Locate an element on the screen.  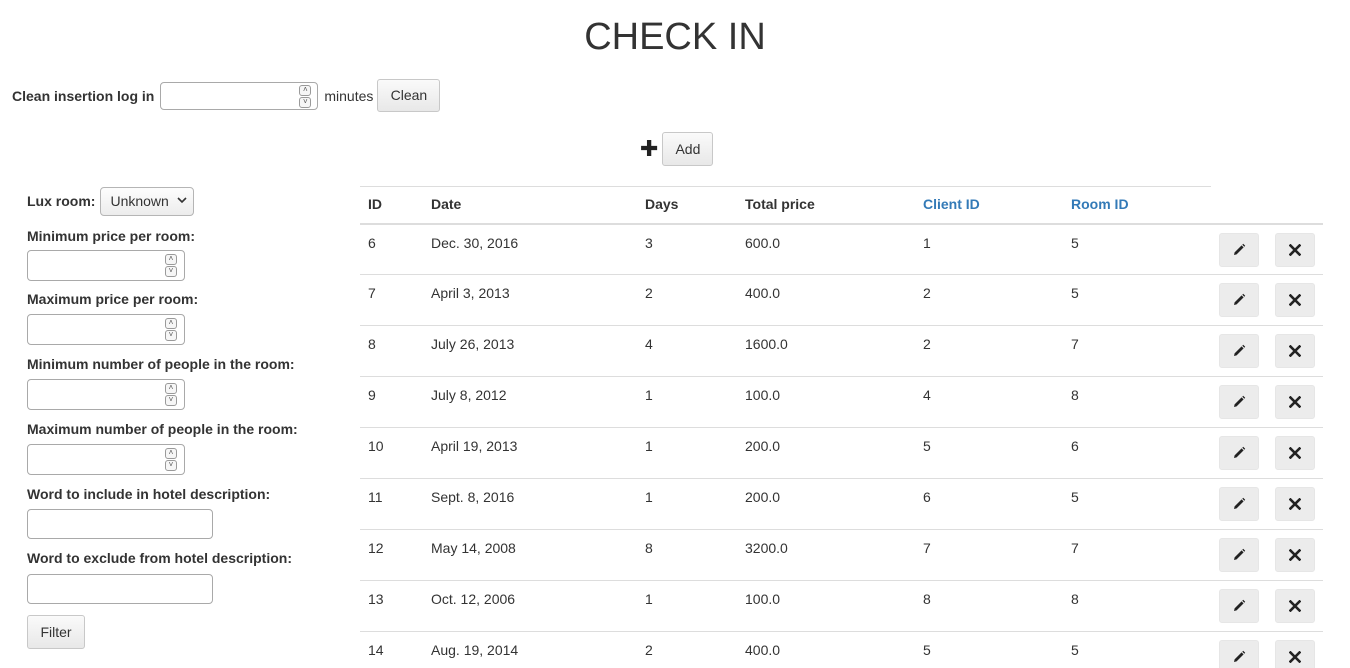
header-room-id-link: Room ID is located at coordinates (1100, 204).